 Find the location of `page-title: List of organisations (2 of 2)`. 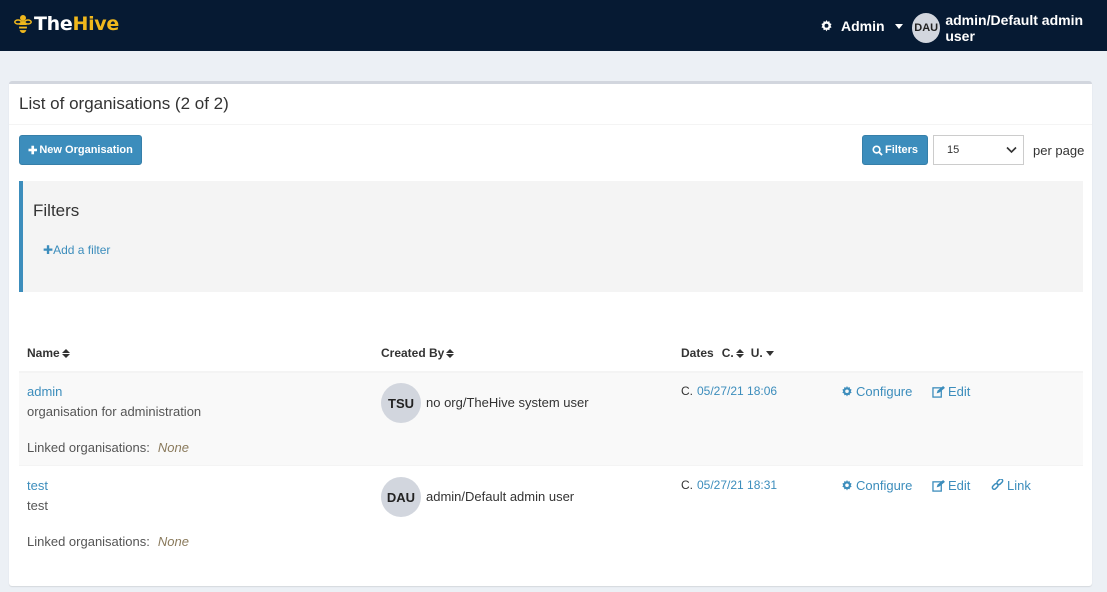

page-title: List of organisations (2 of 2) is located at coordinates (124, 103).